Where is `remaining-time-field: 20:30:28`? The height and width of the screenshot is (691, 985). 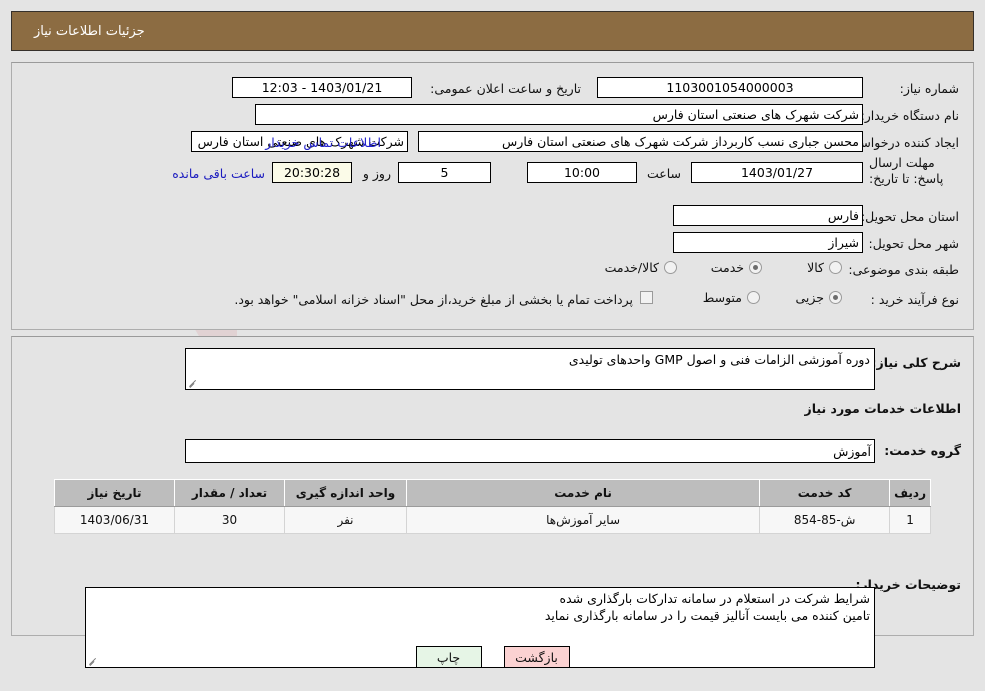
remaining-time-field: 20:30:28 is located at coordinates (312, 172).